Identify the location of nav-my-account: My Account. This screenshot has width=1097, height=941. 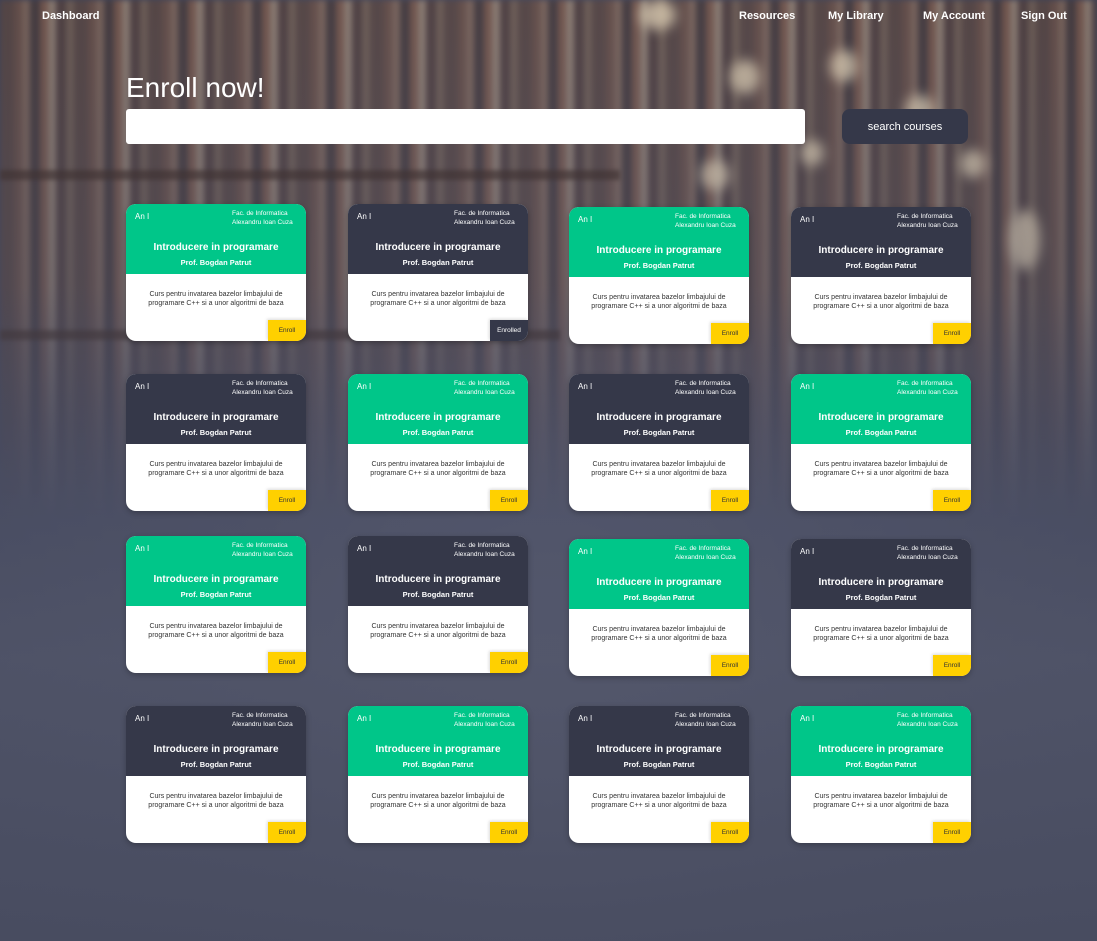
(954, 16).